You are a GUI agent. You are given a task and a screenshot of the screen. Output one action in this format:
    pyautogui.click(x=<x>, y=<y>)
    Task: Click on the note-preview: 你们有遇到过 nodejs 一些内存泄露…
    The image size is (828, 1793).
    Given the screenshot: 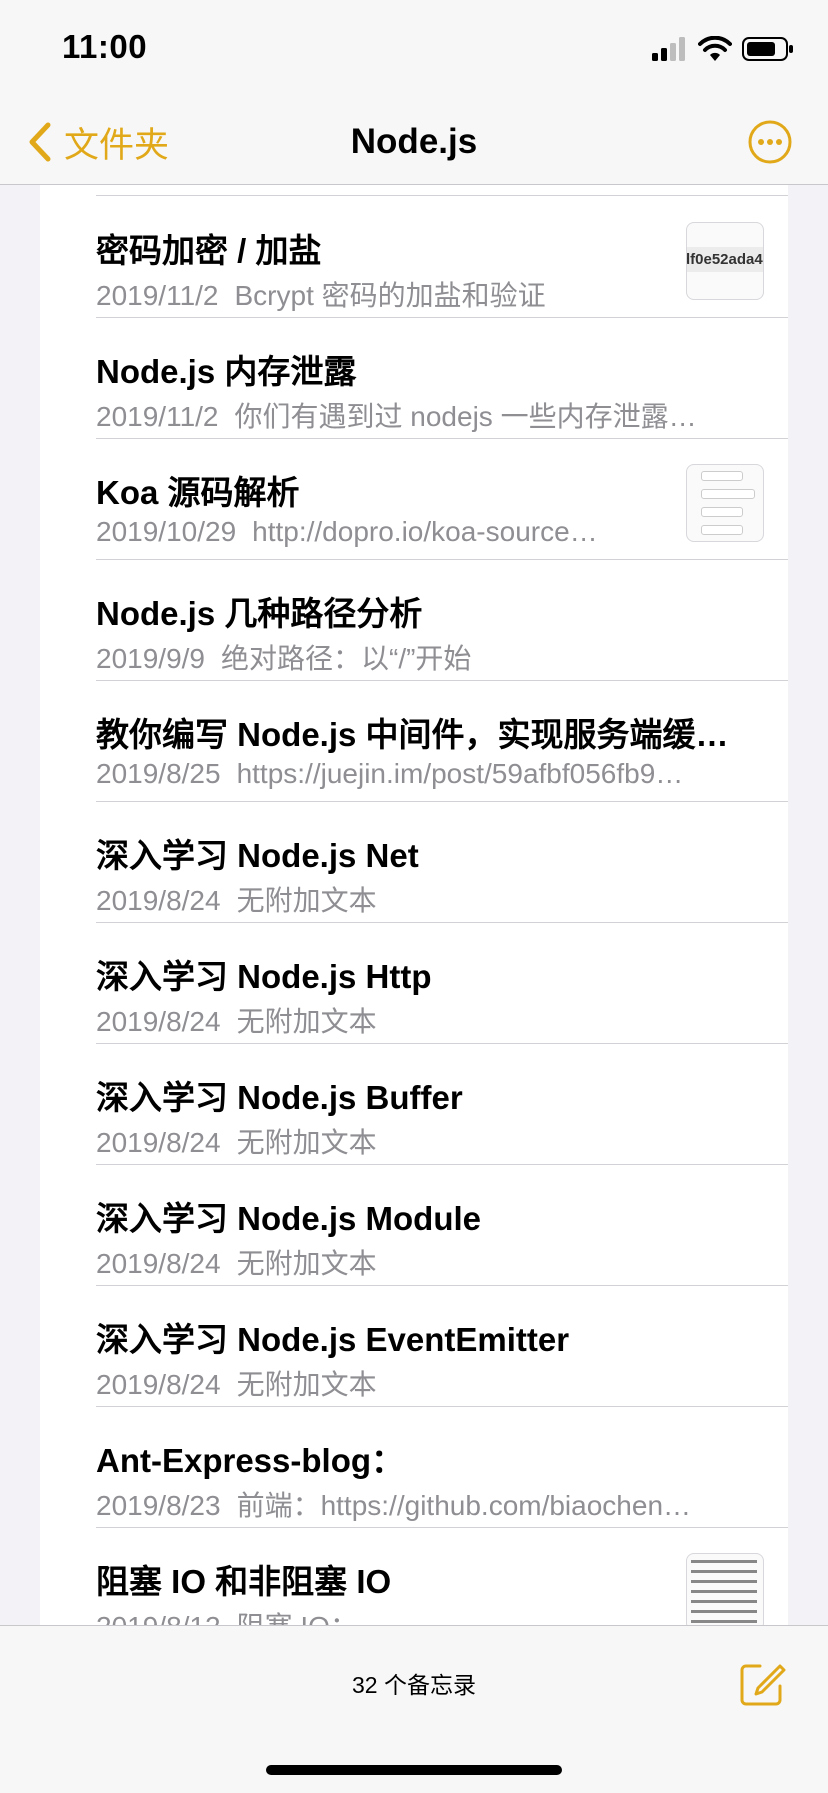 What is the action you would take?
    pyautogui.click(x=465, y=416)
    